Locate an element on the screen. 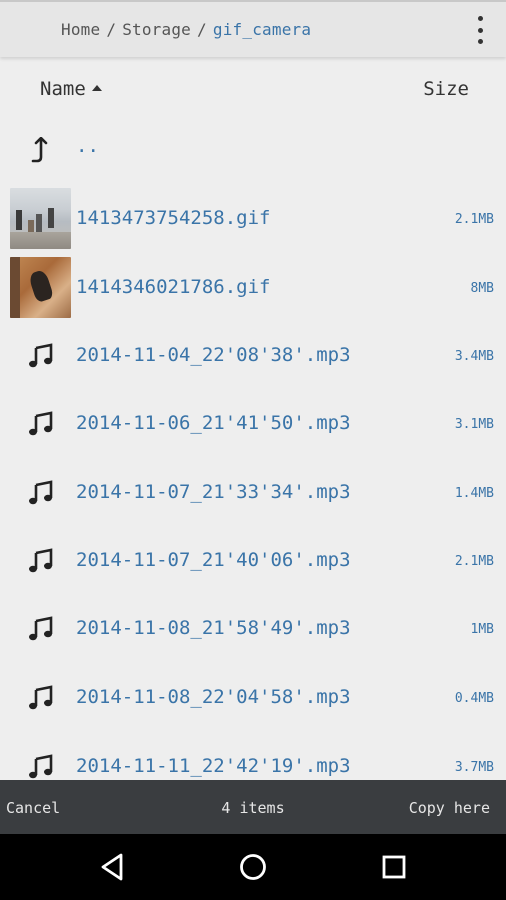  parent-directory-row: .. is located at coordinates (253, 150).